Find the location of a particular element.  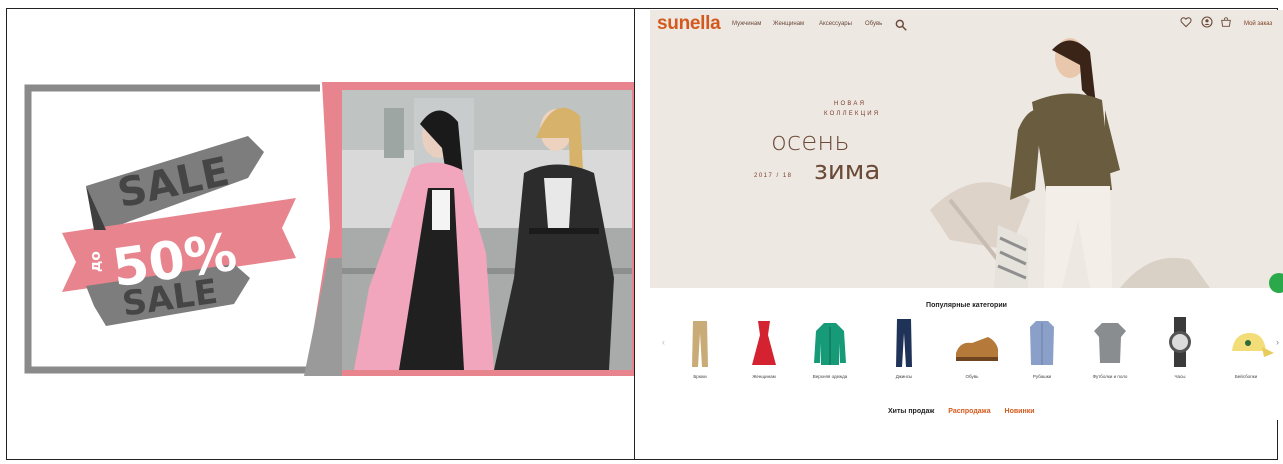

season-autumn: осень is located at coordinates (810, 142).